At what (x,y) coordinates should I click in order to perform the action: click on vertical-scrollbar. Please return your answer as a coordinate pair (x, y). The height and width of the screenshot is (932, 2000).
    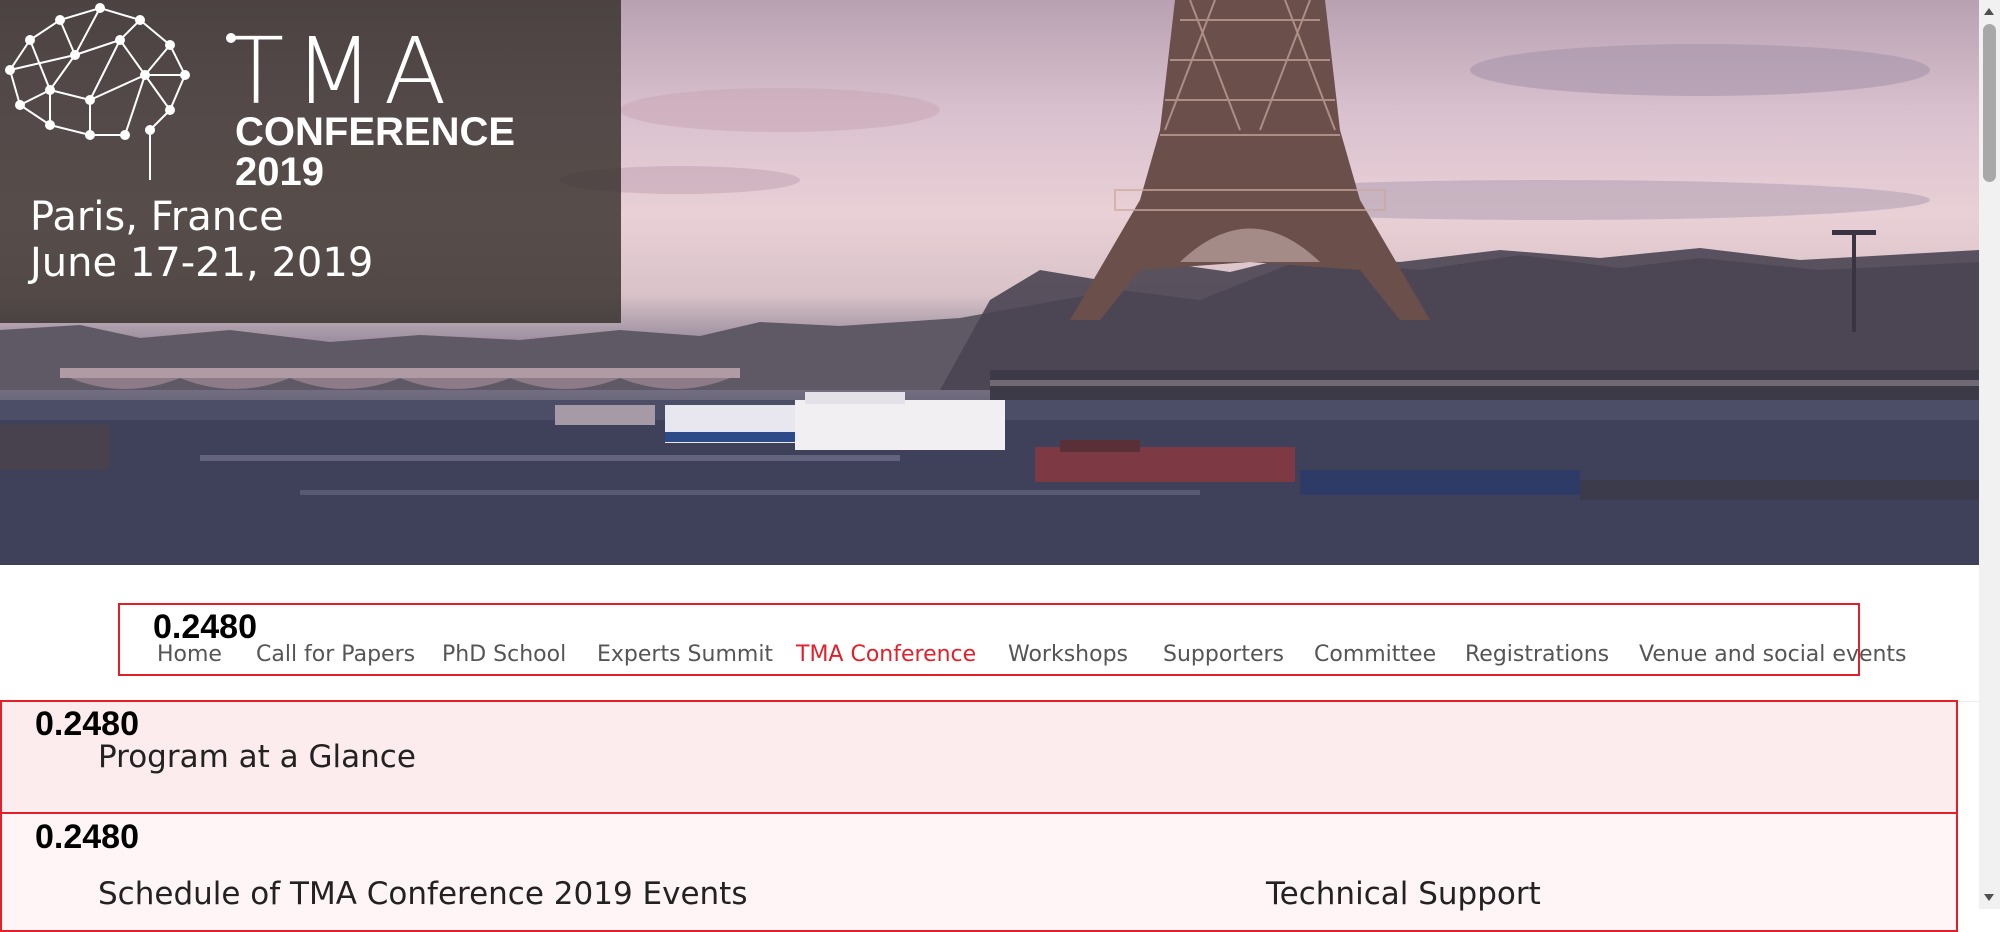
    Looking at the image, I should click on (1989, 454).